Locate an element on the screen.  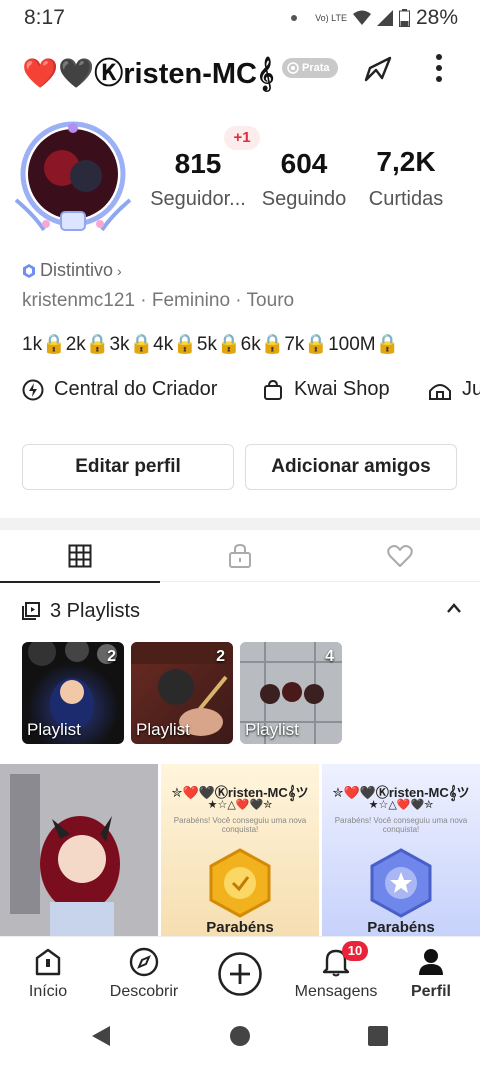
nav-home-label: Início is located at coordinates (48, 991).